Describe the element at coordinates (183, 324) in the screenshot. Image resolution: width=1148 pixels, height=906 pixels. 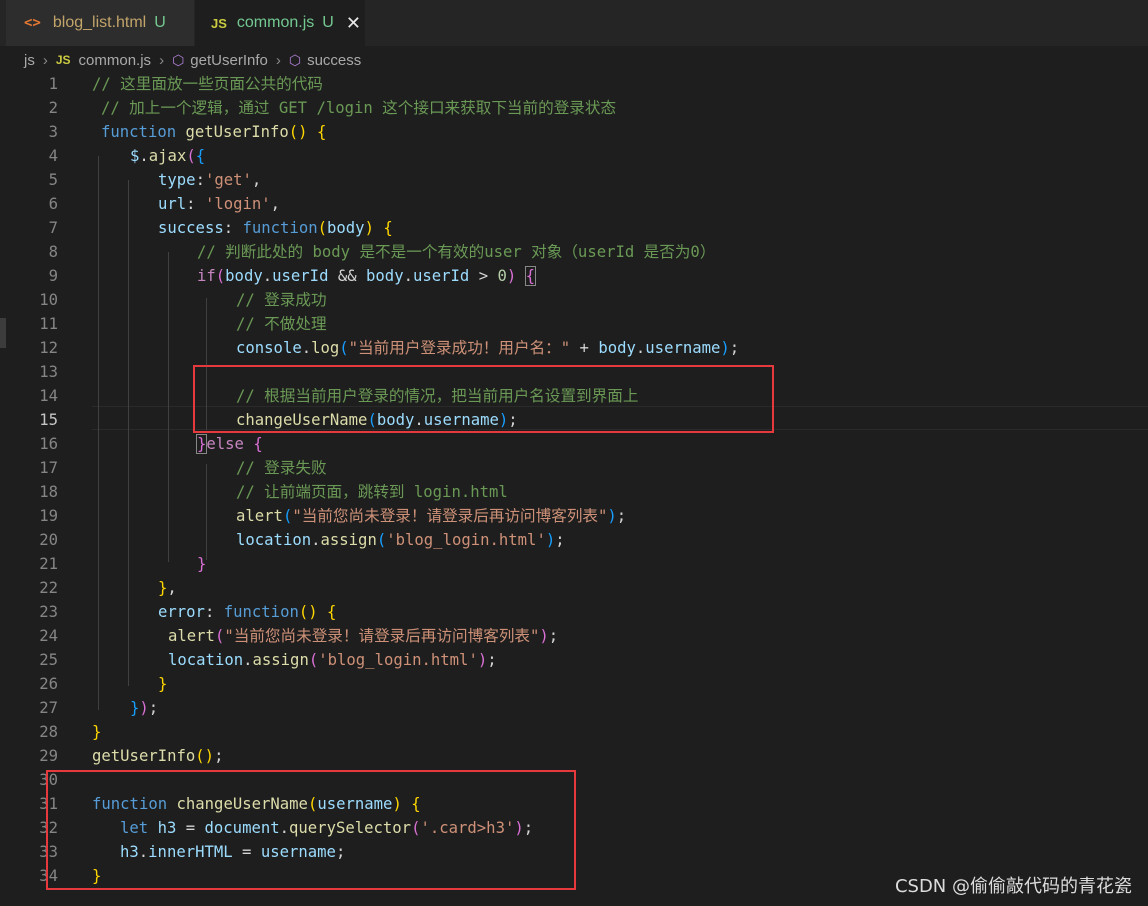
I see `code-line: 11// 不做处理` at that location.